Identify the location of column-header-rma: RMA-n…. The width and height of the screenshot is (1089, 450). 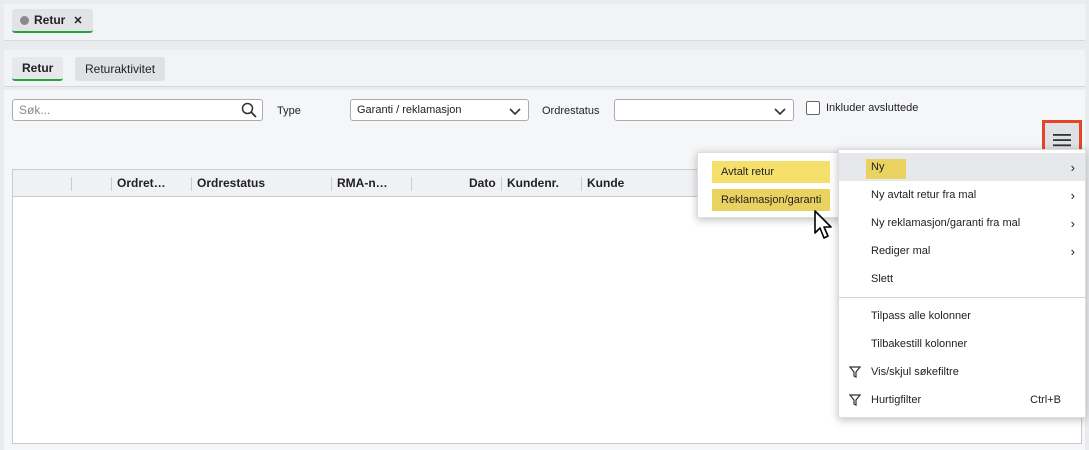
(362, 183).